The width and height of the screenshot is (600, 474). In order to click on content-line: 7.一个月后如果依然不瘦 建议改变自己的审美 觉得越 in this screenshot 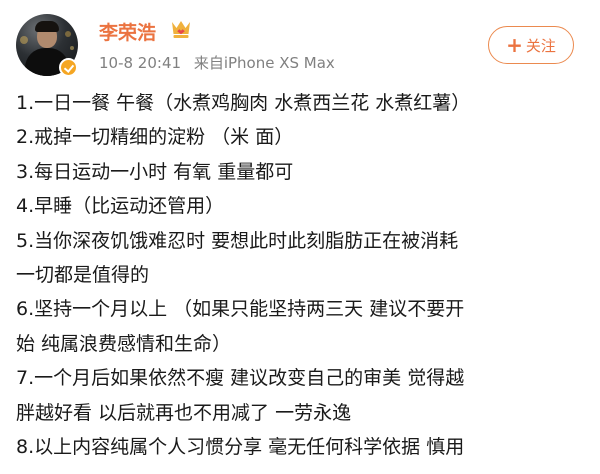, I will do `click(240, 378)`.